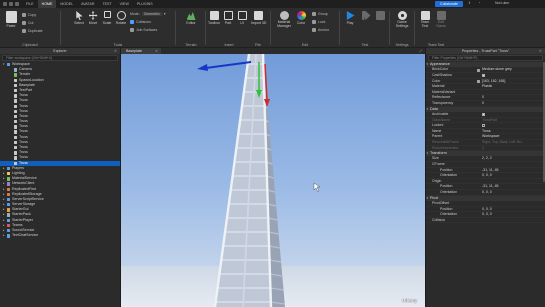  I want to click on paste-icon, so click(11, 17).